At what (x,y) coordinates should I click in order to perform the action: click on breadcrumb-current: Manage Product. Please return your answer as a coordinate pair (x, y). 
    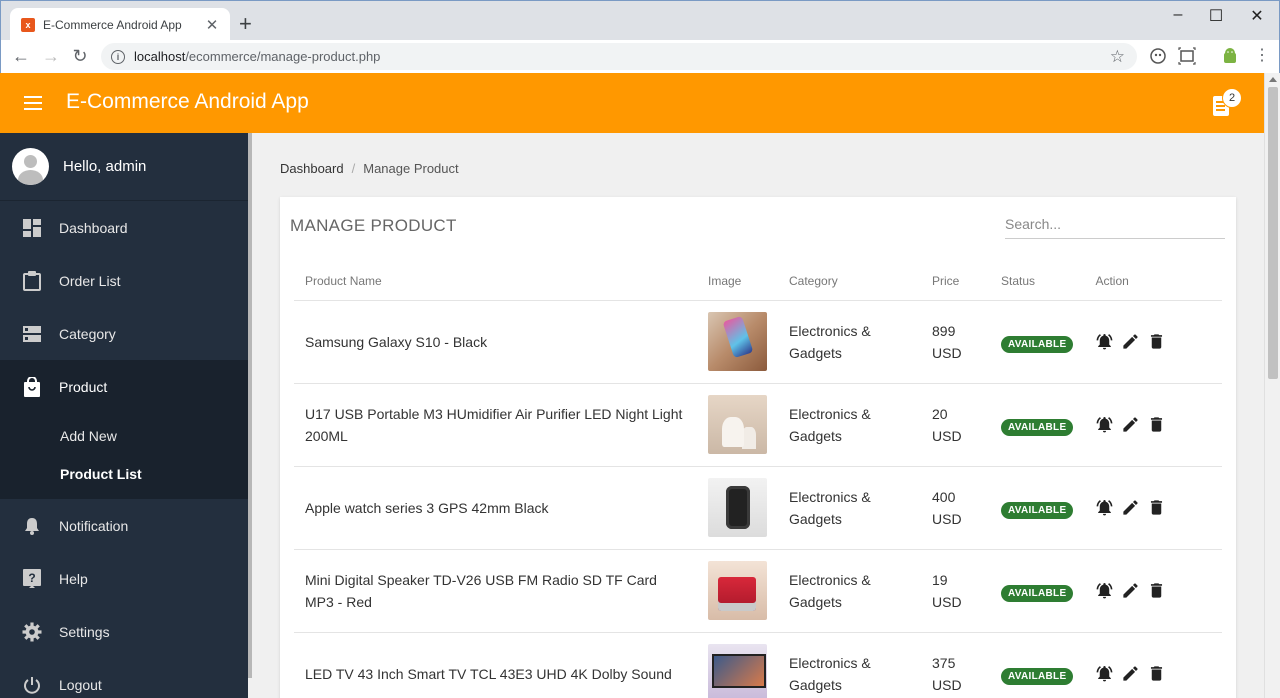
    Looking at the image, I should click on (411, 168).